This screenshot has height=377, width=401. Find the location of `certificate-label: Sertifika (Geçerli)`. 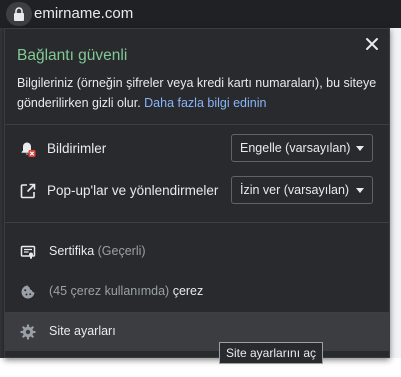

certificate-label: Sertifika (Geçerli) is located at coordinates (97, 251).